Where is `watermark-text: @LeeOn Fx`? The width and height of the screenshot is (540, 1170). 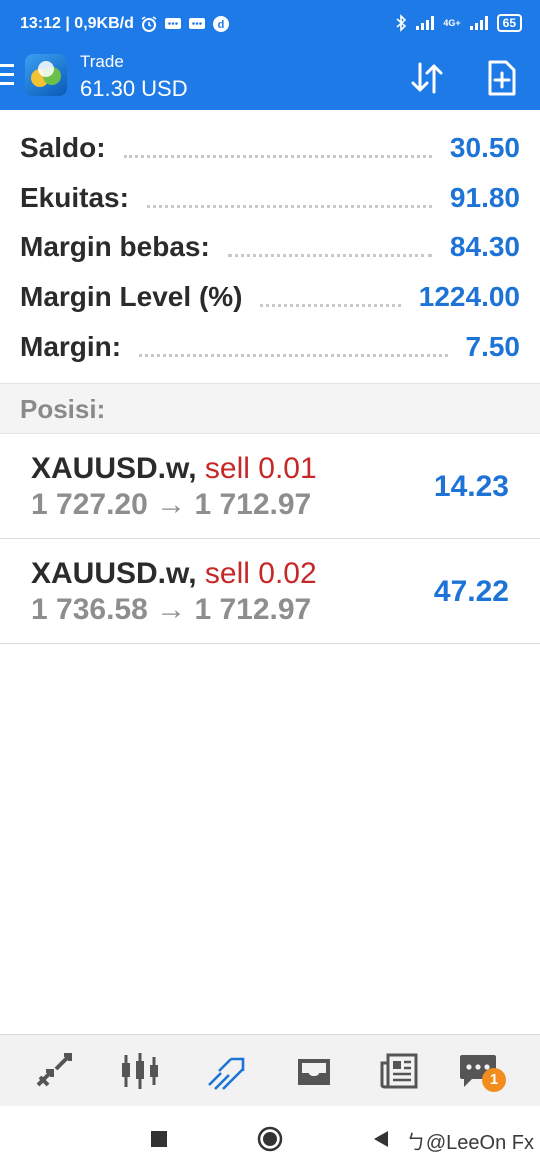 watermark-text: @LeeOn Fx is located at coordinates (479, 1143).